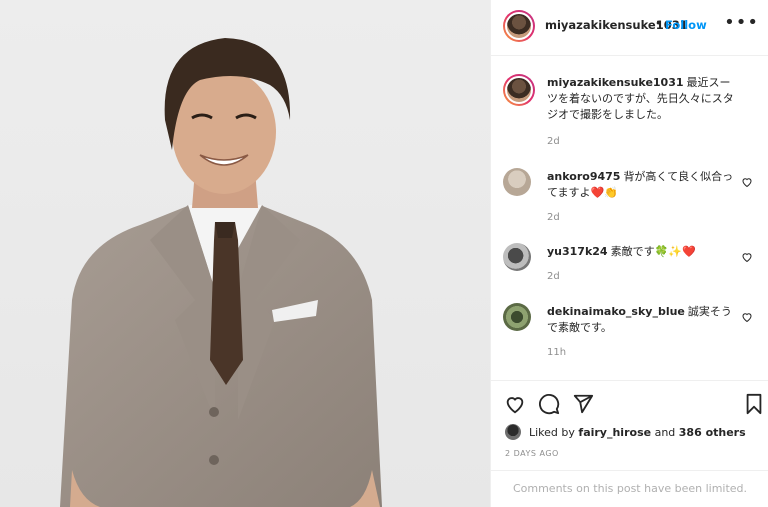  Describe the element at coordinates (643, 320) in the screenshot. I see `comment-text: dekinaimako_sky_blue 誠実そうで素敵です。` at that location.